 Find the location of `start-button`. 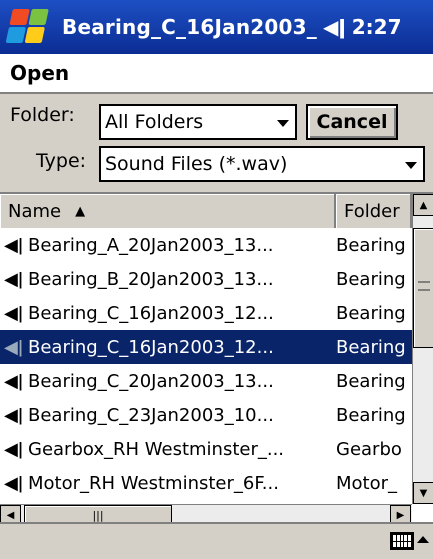

start-button is located at coordinates (28, 27).